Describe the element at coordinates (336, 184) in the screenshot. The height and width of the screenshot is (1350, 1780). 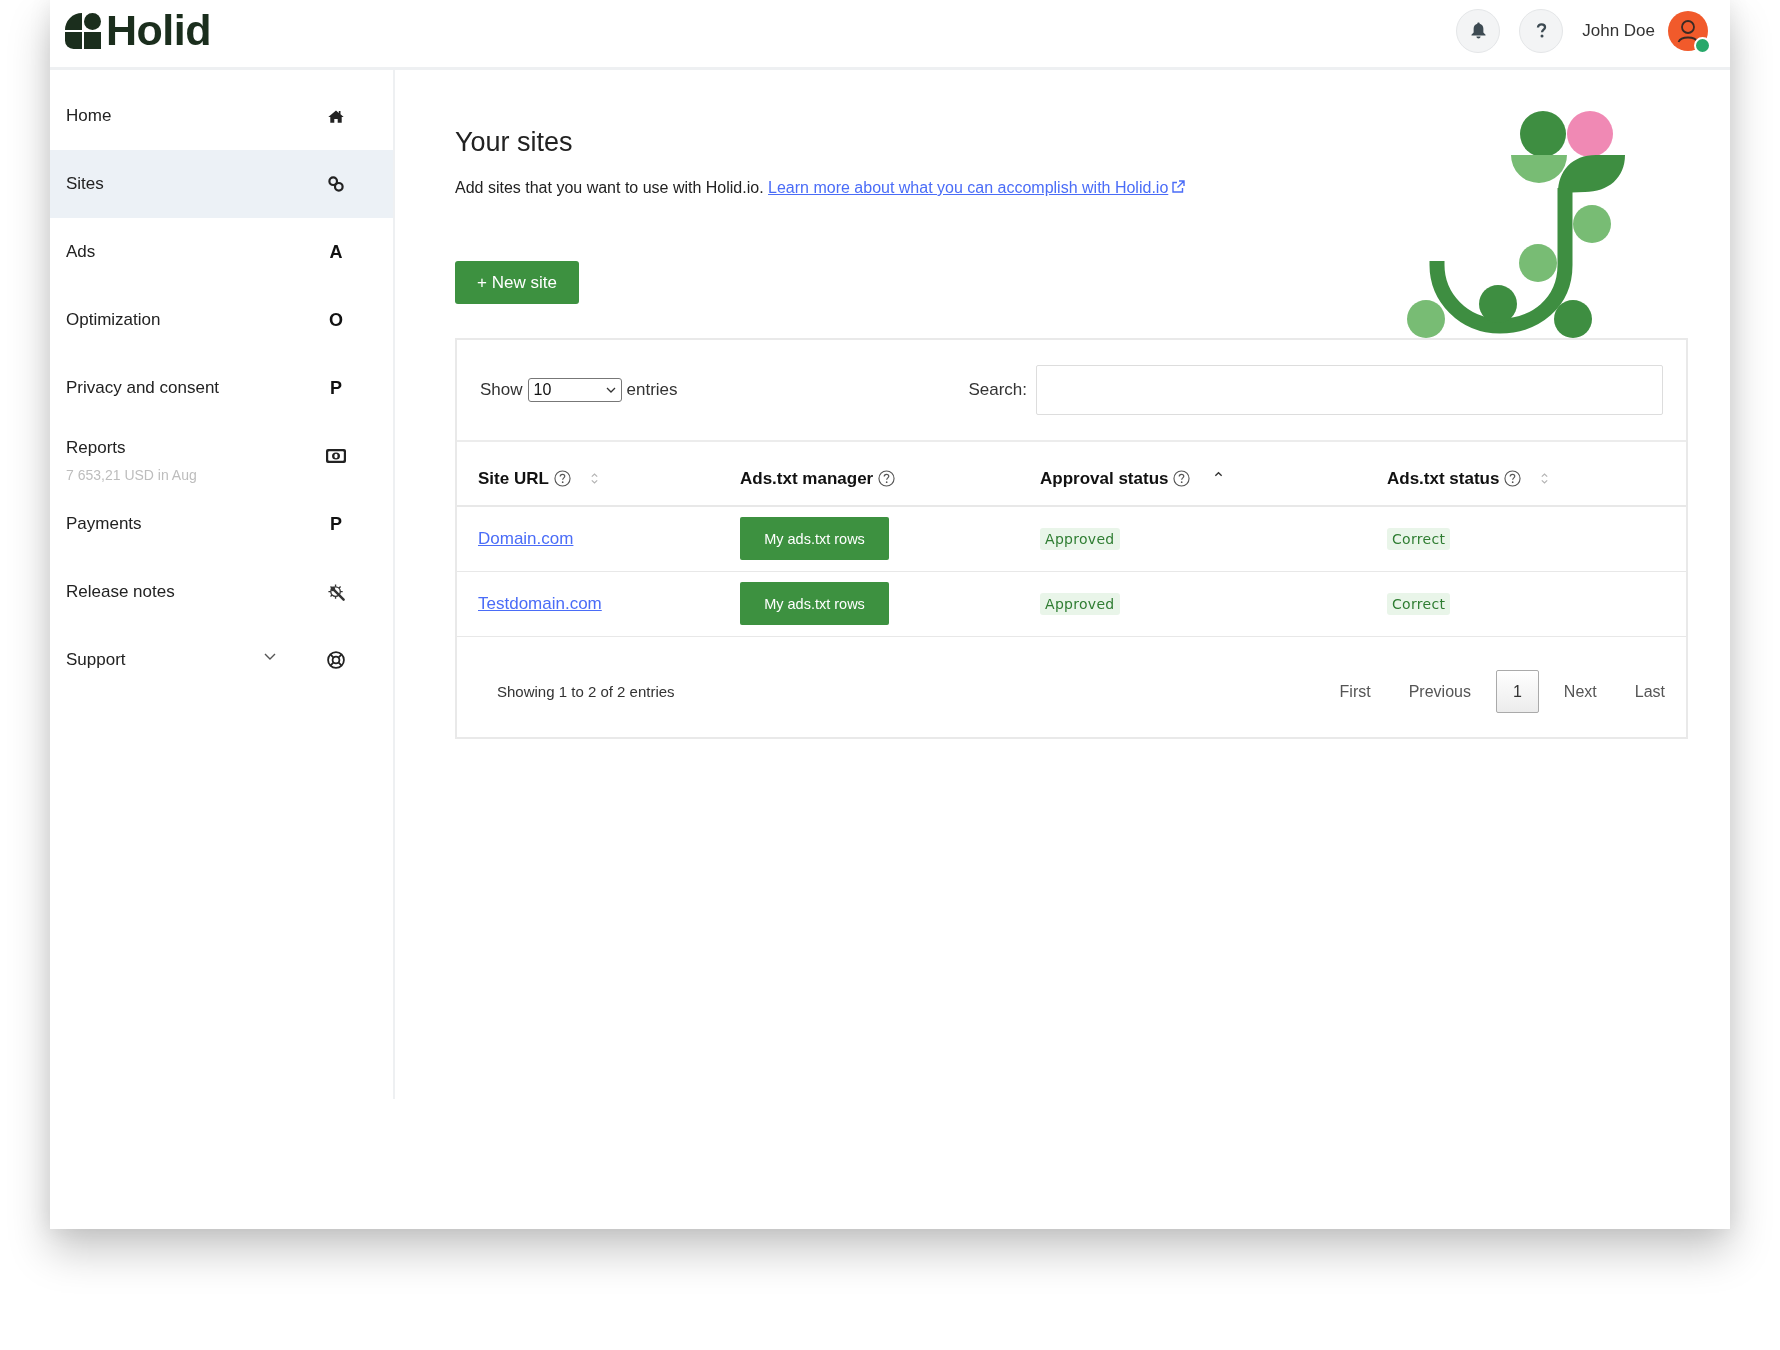
I see `link-icon` at that location.